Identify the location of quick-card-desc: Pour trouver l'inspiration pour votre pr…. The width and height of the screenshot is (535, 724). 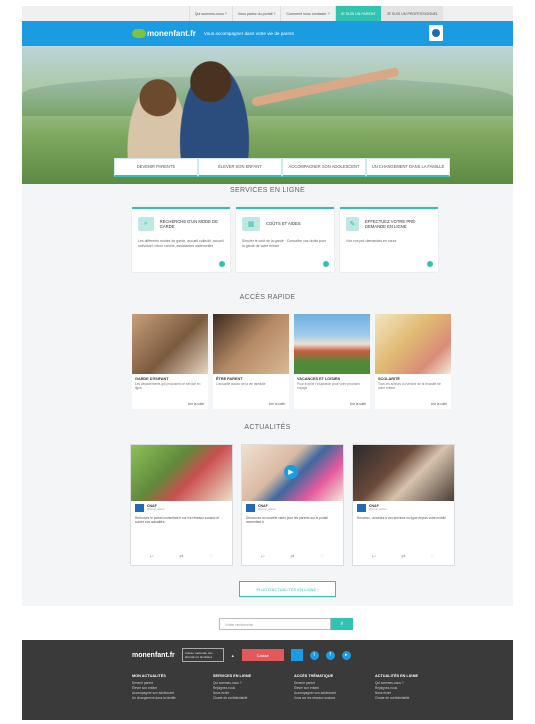
(328, 386).